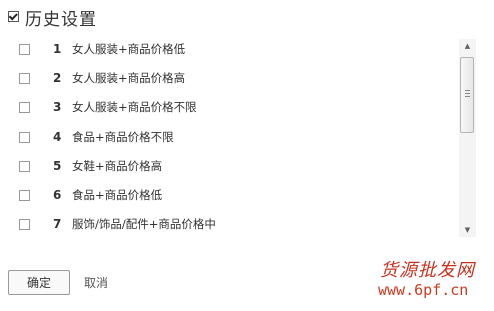 The width and height of the screenshot is (494, 311). Describe the element at coordinates (228, 137) in the screenshot. I see `list-item: 4 食品+商品价格不限` at that location.